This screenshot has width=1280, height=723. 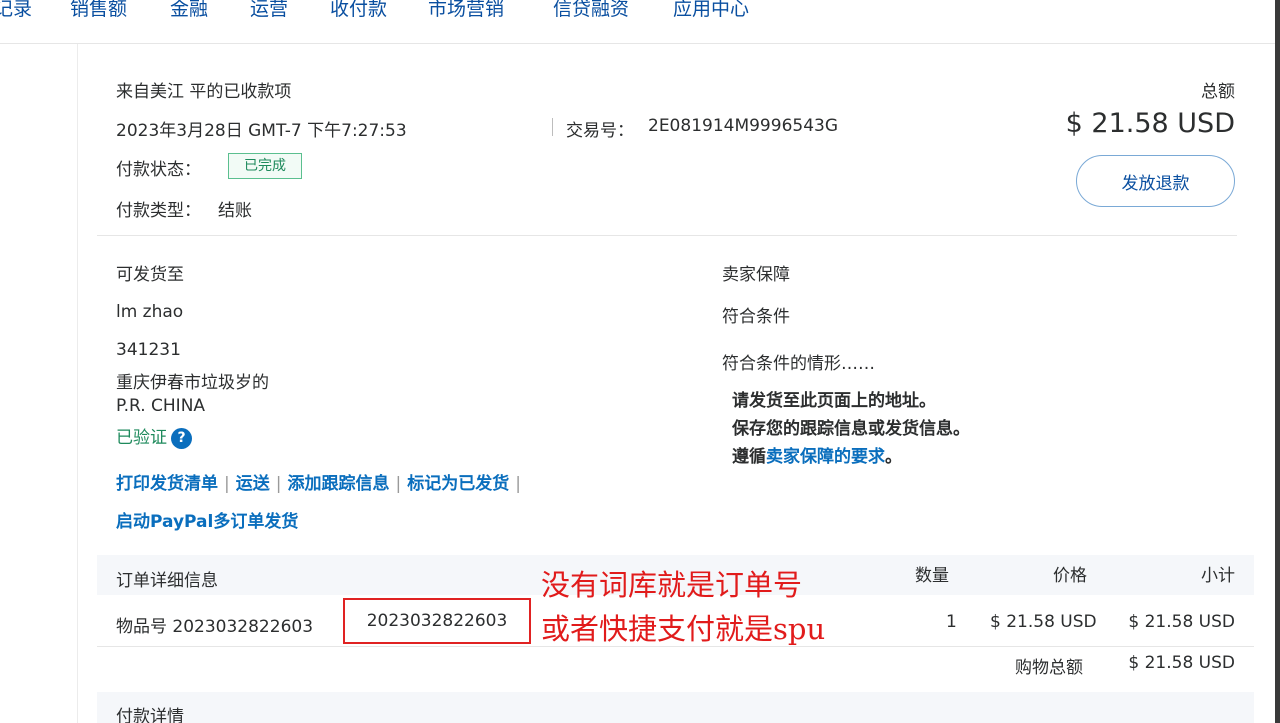 What do you see at coordinates (893, 457) in the screenshot?
I see `condition-3-suffix: 。` at bounding box center [893, 457].